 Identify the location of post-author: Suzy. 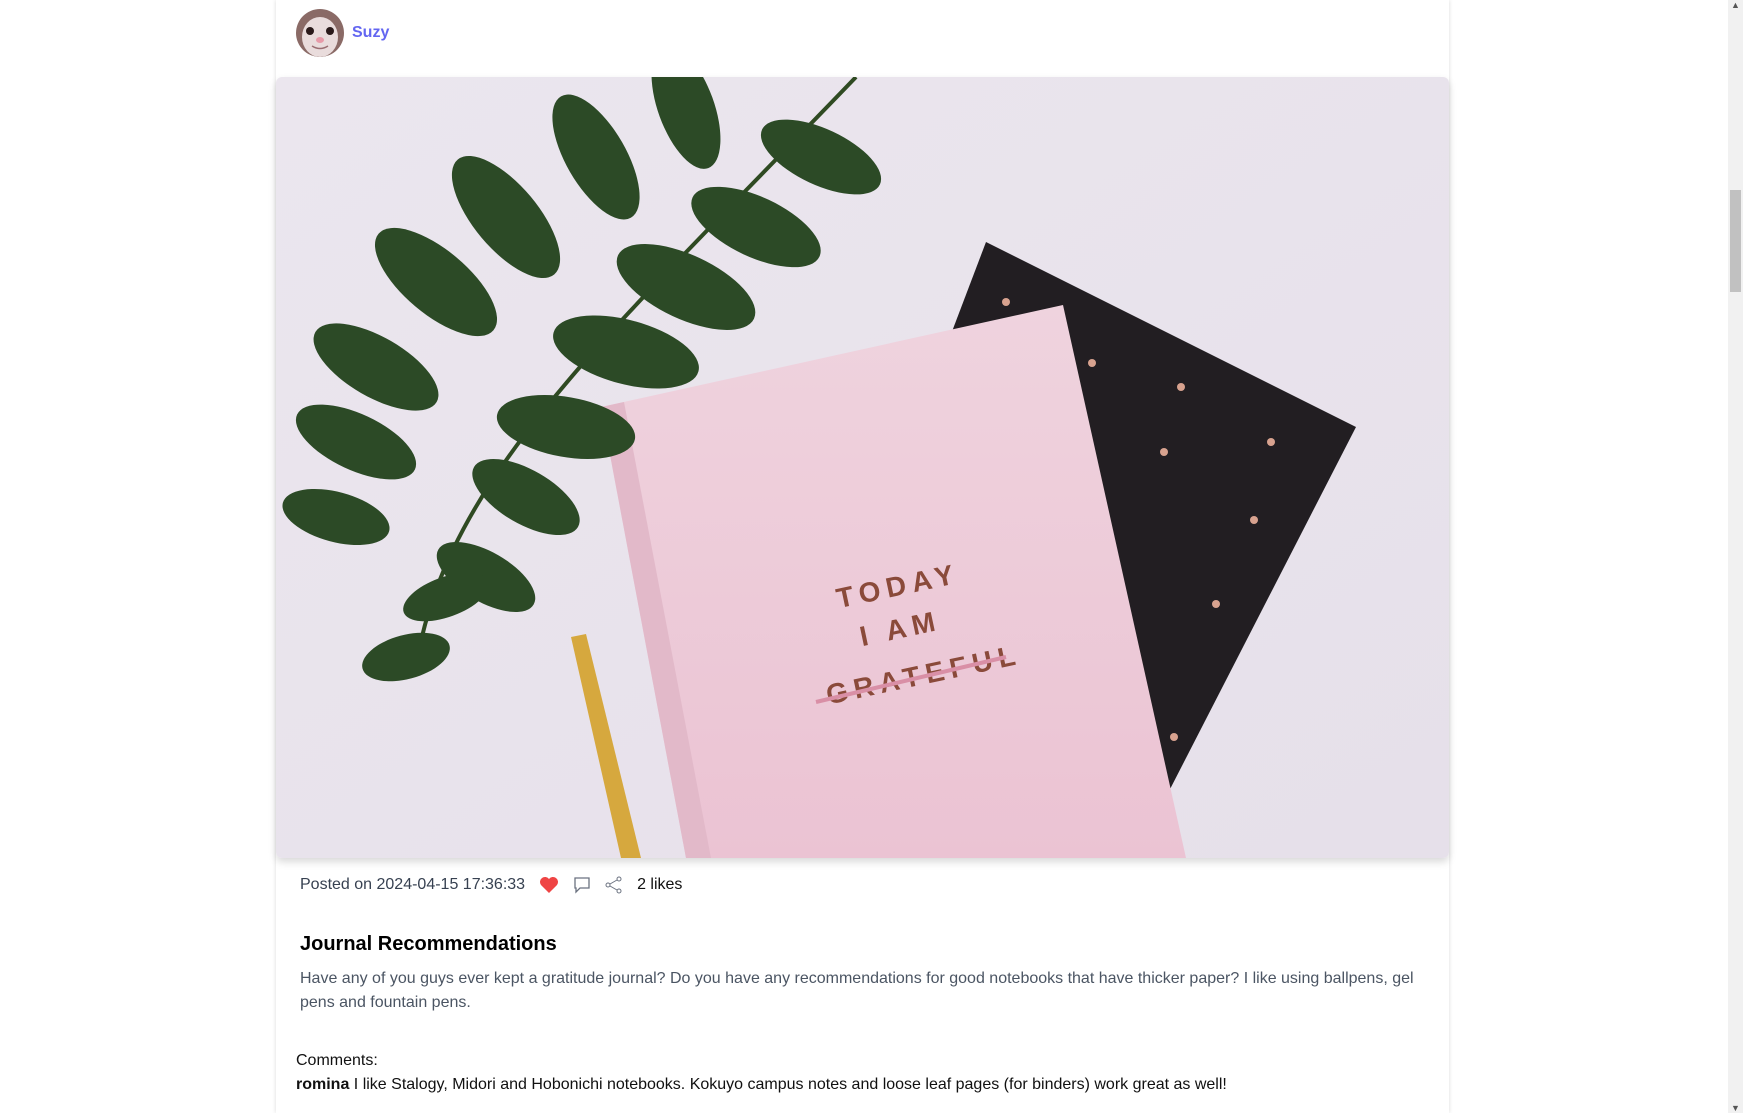
(342, 33).